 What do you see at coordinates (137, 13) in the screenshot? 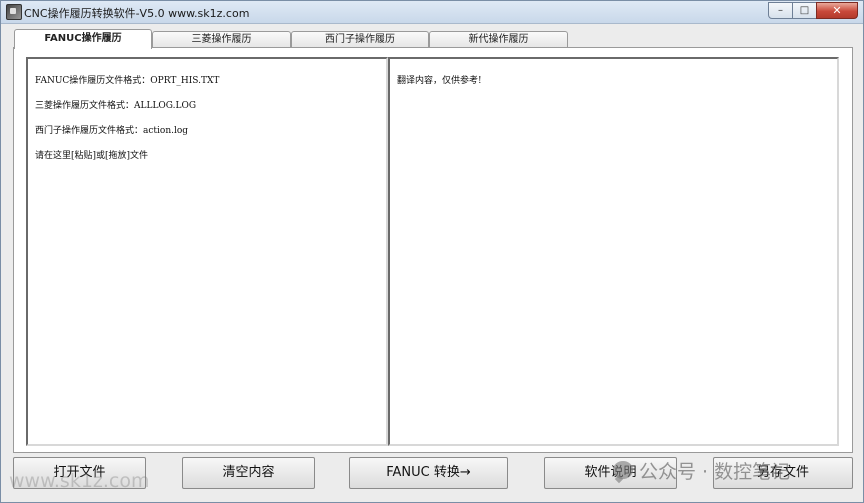
I see `window-title: CNC操作履历转换软件-V5.0 www.sk1z.com` at bounding box center [137, 13].